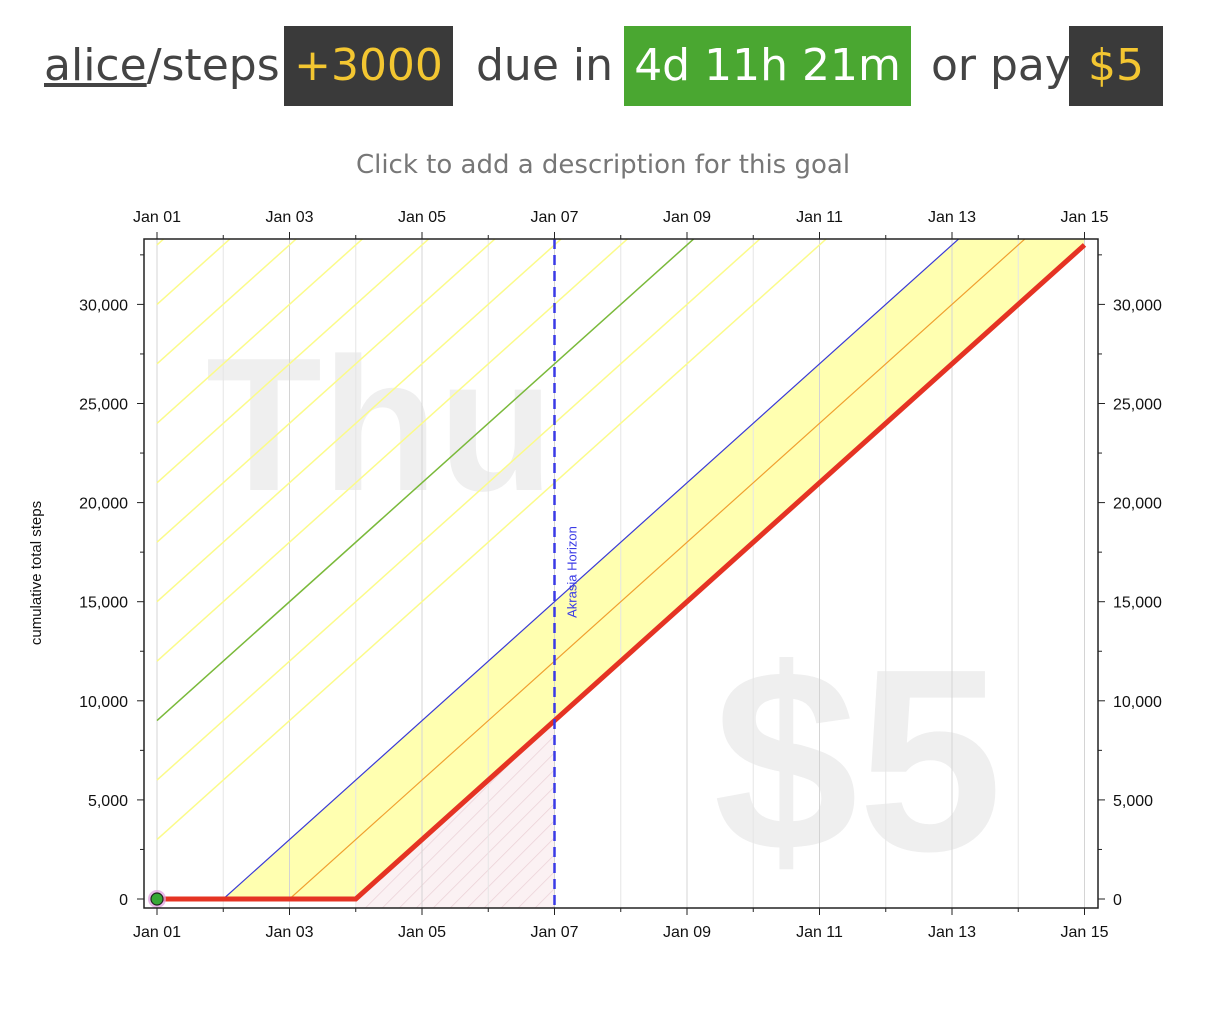 Image resolution: width=1206 pixels, height=1028 pixels. Describe the element at coordinates (123, 900) in the screenshot. I see `y-tick-label: 0` at that location.